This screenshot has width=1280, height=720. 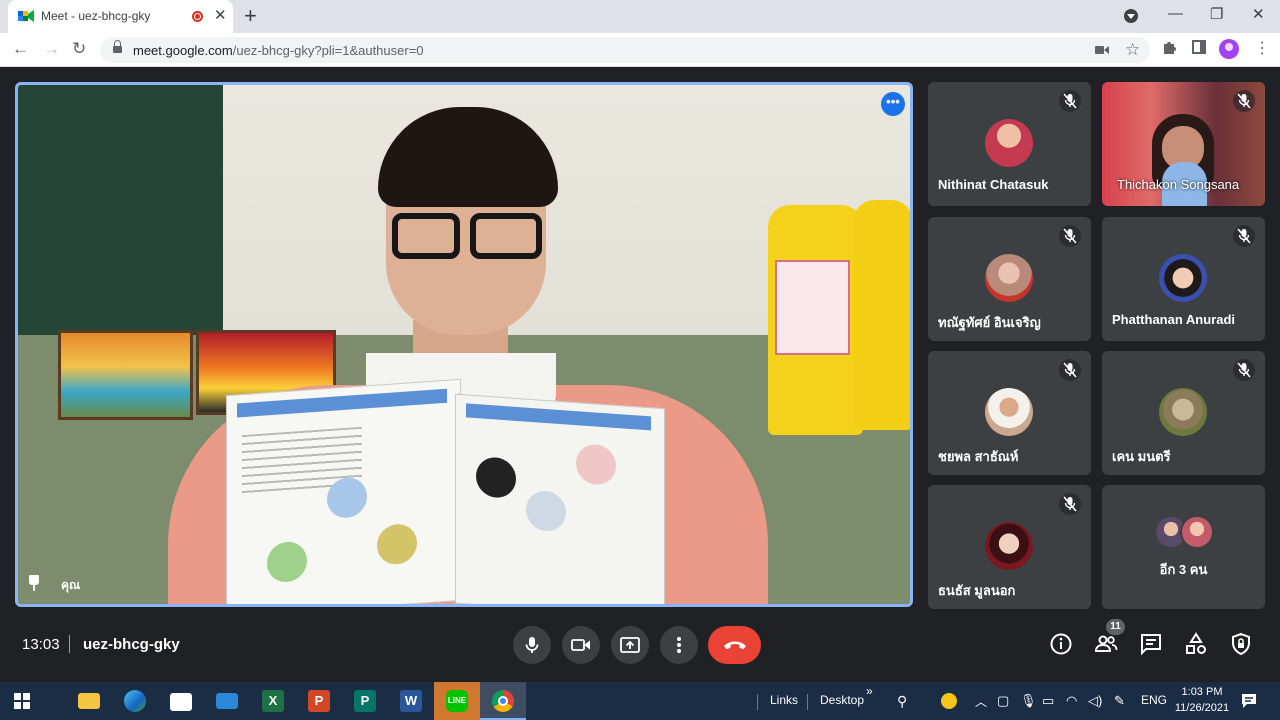 I want to click on excel-app: X, so click(x=273, y=701).